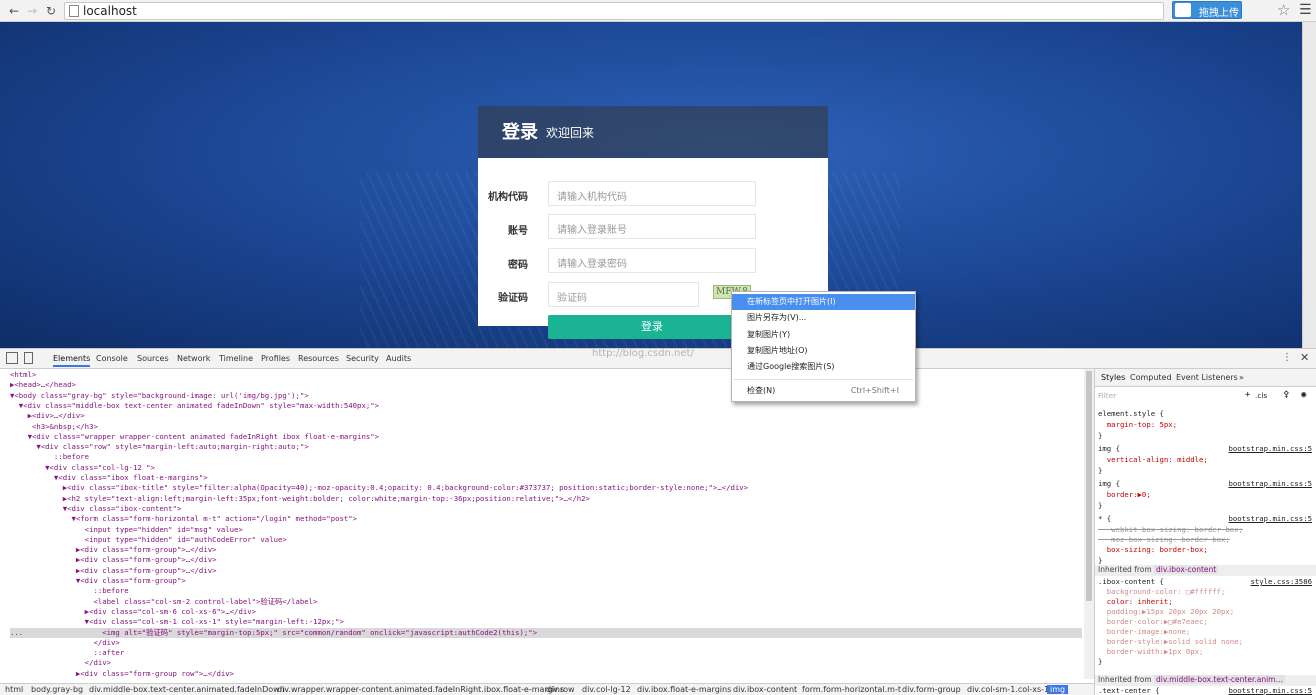 The height and width of the screenshot is (695, 1316). I want to click on inspect-element-icon, so click(12, 358).